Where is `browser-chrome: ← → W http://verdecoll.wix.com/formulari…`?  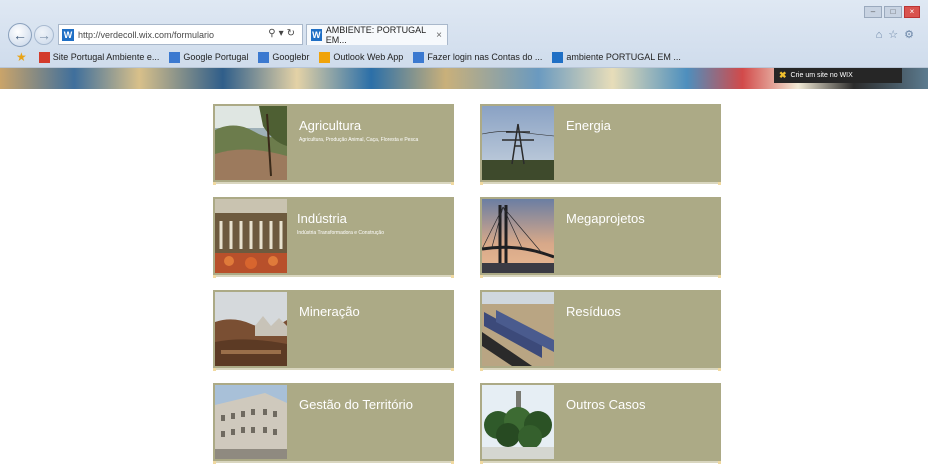 browser-chrome: ← → W http://verdecoll.wix.com/formulari… is located at coordinates (464, 34).